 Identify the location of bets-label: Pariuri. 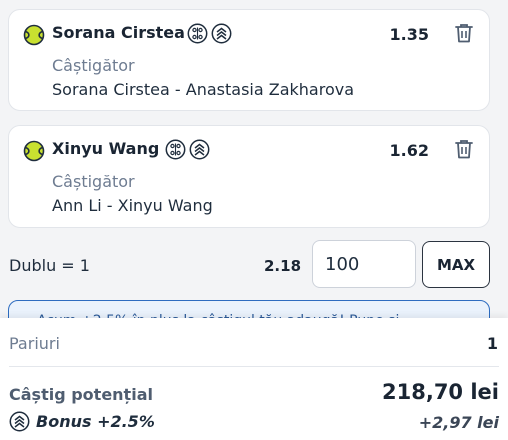
(34, 343).